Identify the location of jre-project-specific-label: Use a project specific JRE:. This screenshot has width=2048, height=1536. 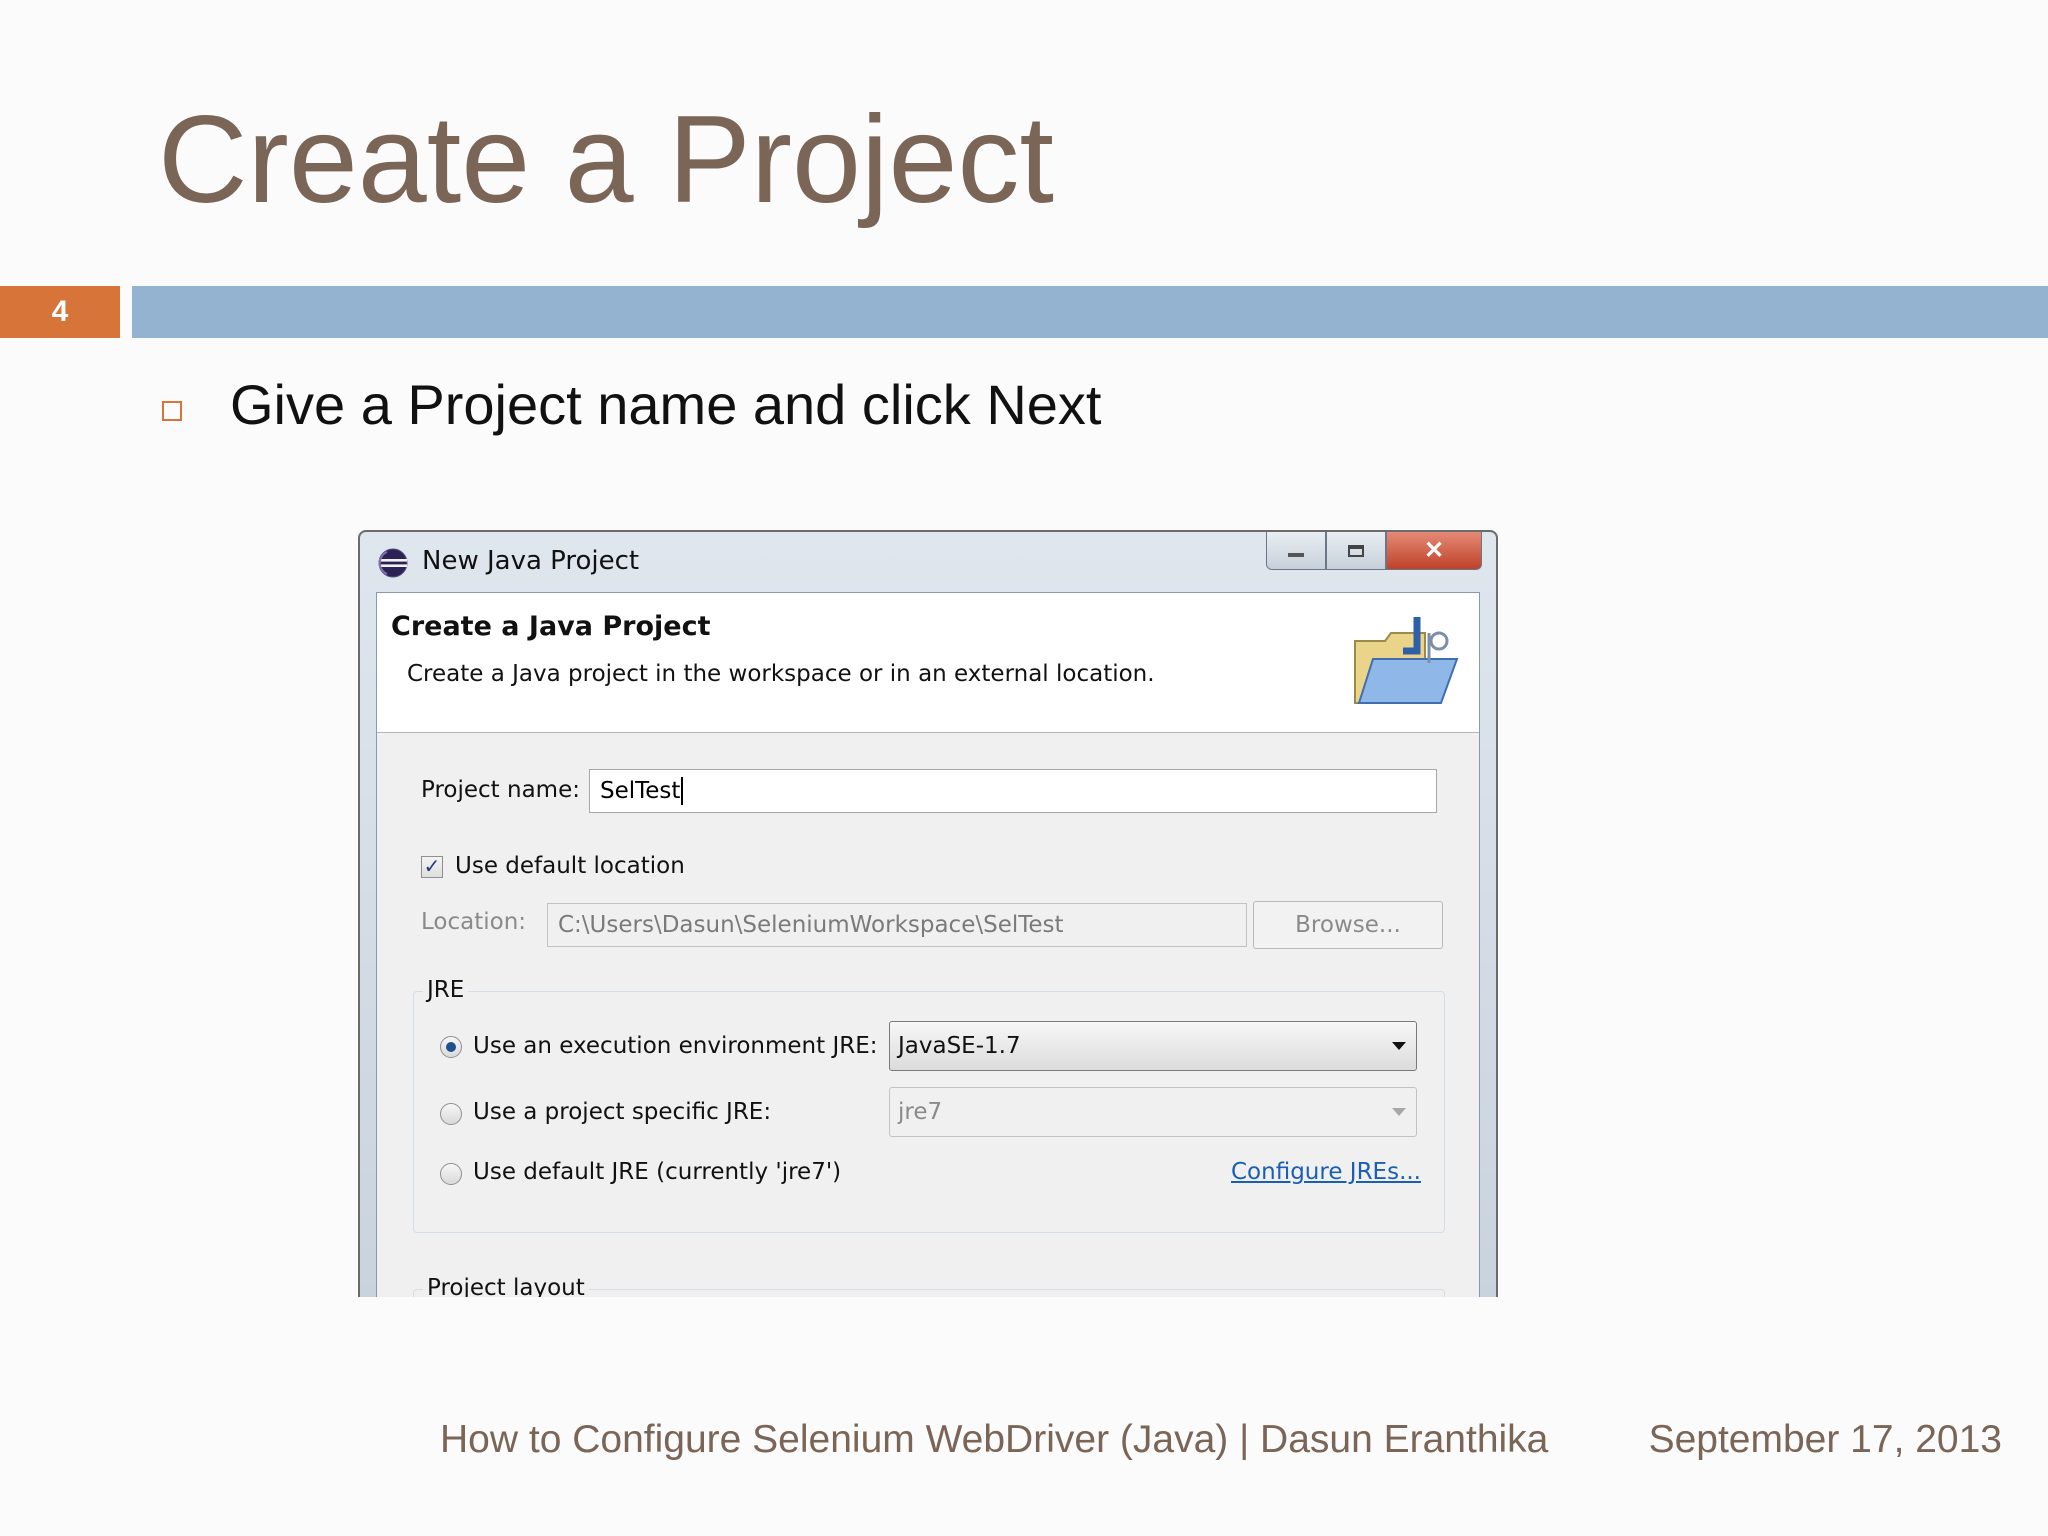
(622, 1112).